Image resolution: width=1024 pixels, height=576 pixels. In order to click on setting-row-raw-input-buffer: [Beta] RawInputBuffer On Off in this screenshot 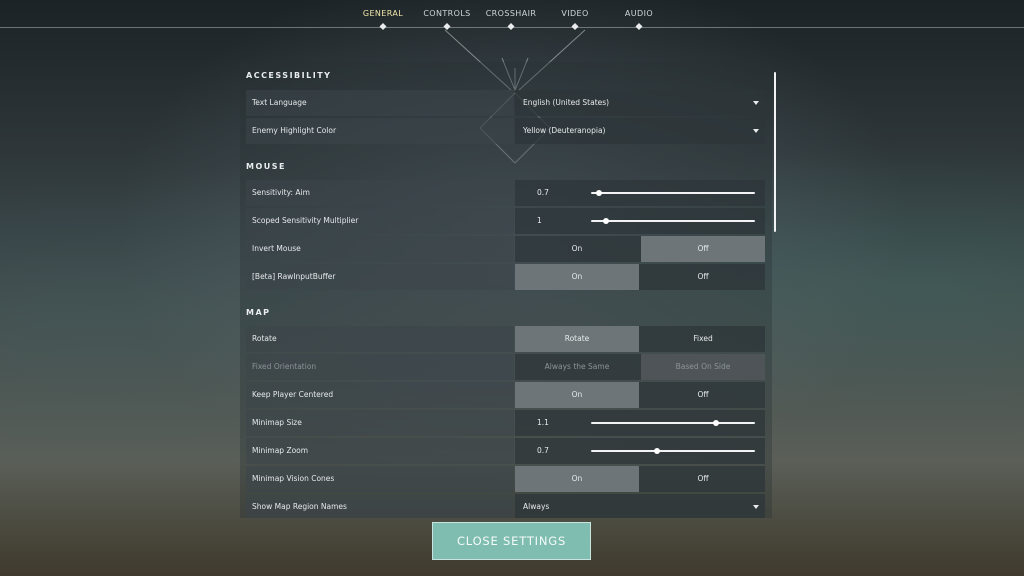, I will do `click(505, 277)`.